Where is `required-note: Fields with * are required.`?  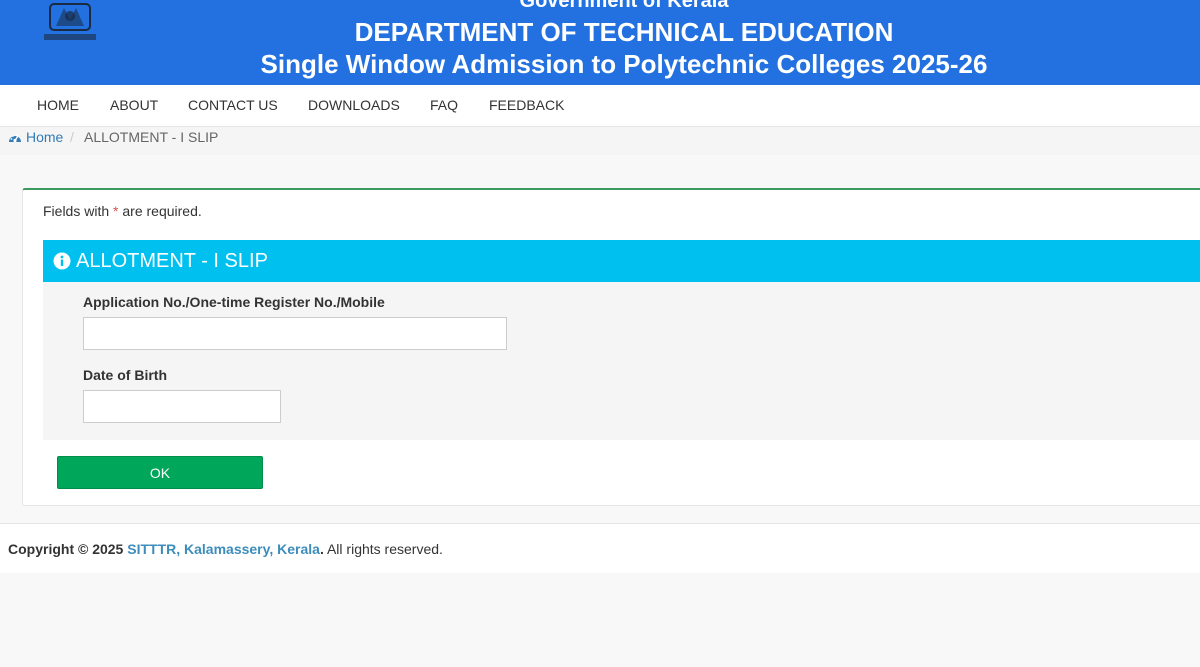
required-note: Fields with * are required. is located at coordinates (122, 211).